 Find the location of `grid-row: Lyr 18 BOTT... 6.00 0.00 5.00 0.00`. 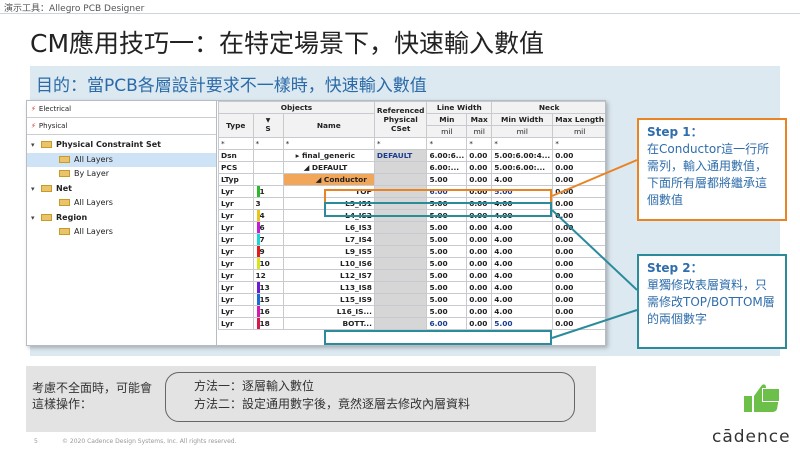

grid-row: Lyr 18 BOTT... 6.00 0.00 5.00 0.00 is located at coordinates (411, 323).